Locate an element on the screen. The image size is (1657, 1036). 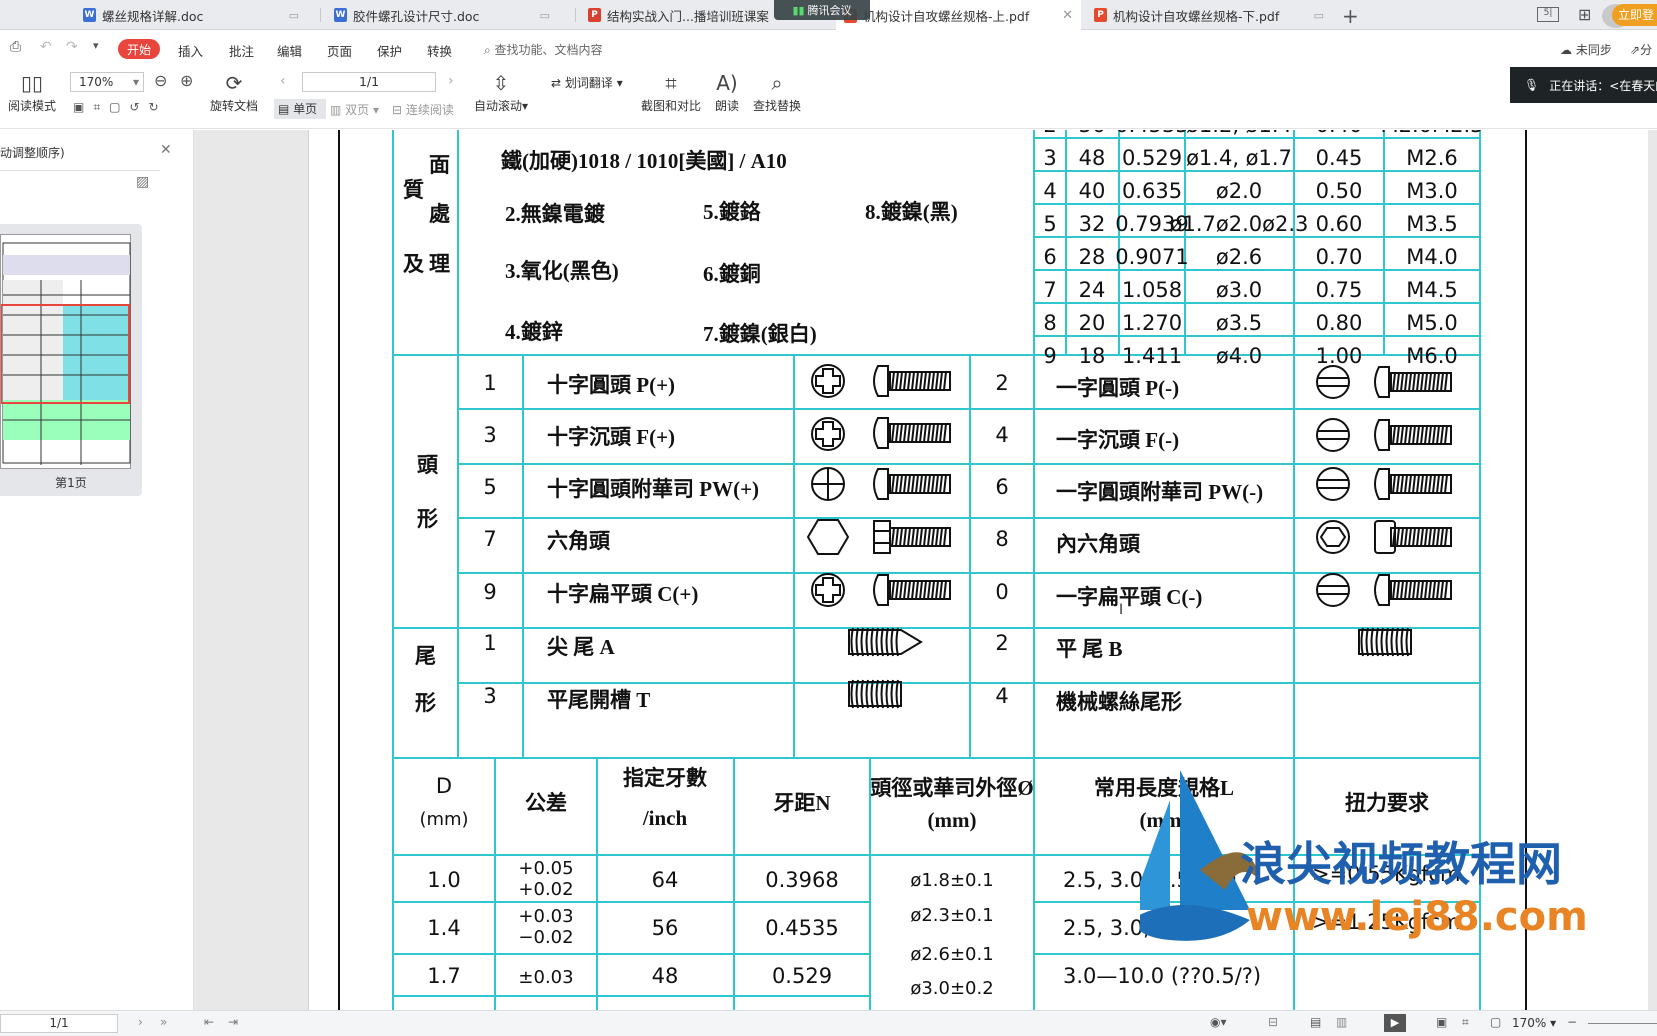
tail-type-label: 平 尾 B is located at coordinates (1089, 649).